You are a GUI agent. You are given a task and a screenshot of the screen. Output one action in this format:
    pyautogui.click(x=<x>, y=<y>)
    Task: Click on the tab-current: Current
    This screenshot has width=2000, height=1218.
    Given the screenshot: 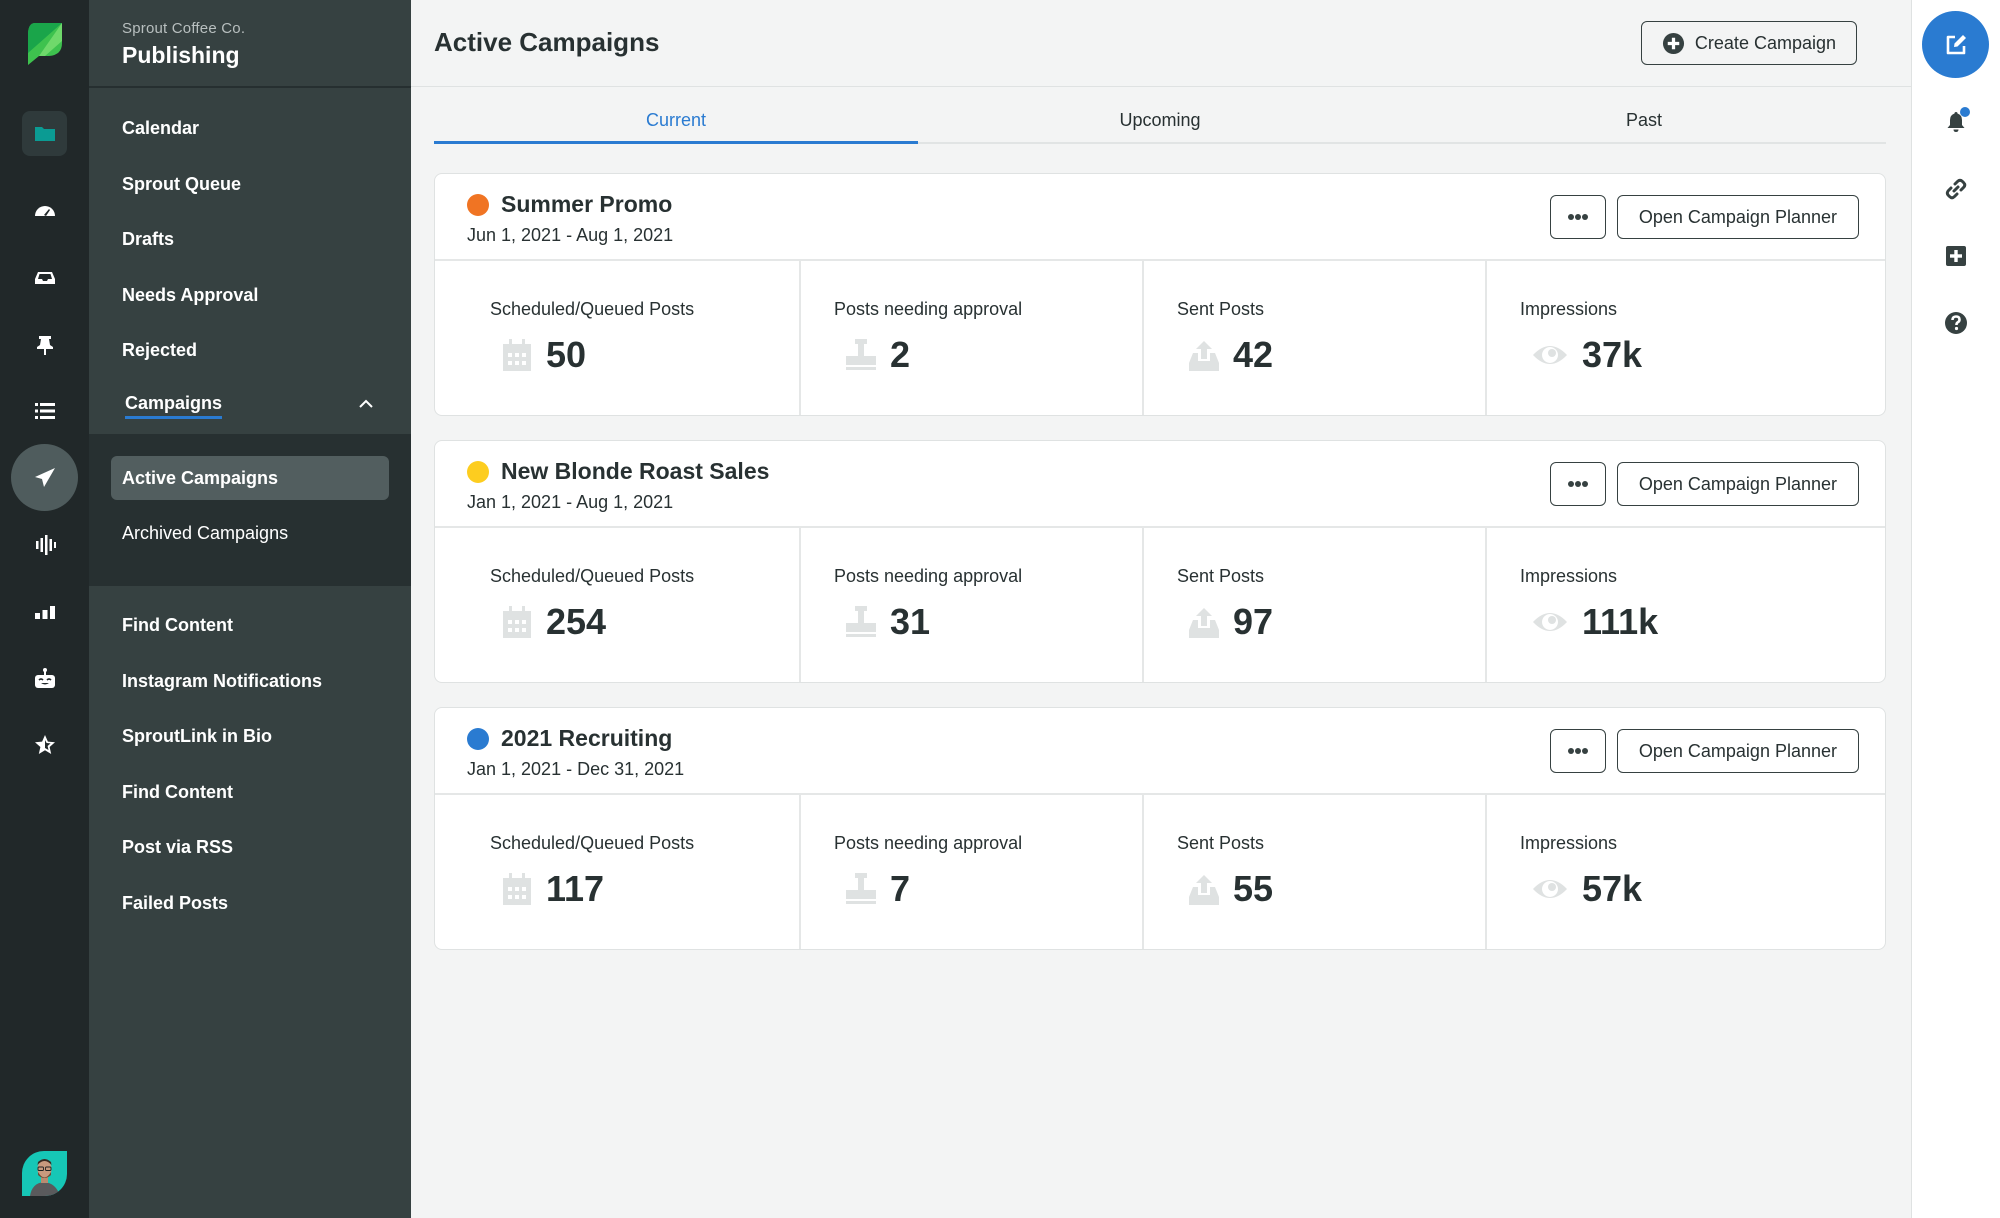 What is the action you would take?
    pyautogui.click(x=676, y=122)
    